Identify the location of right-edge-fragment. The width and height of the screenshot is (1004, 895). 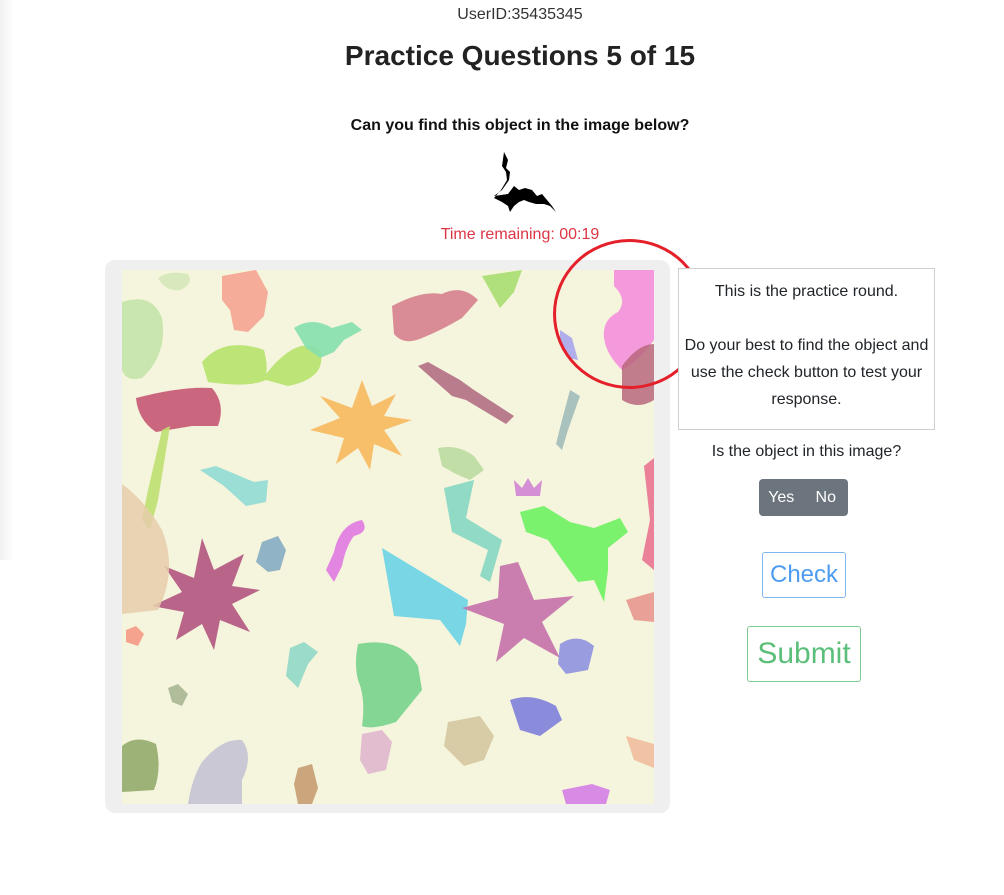
(640, 607).